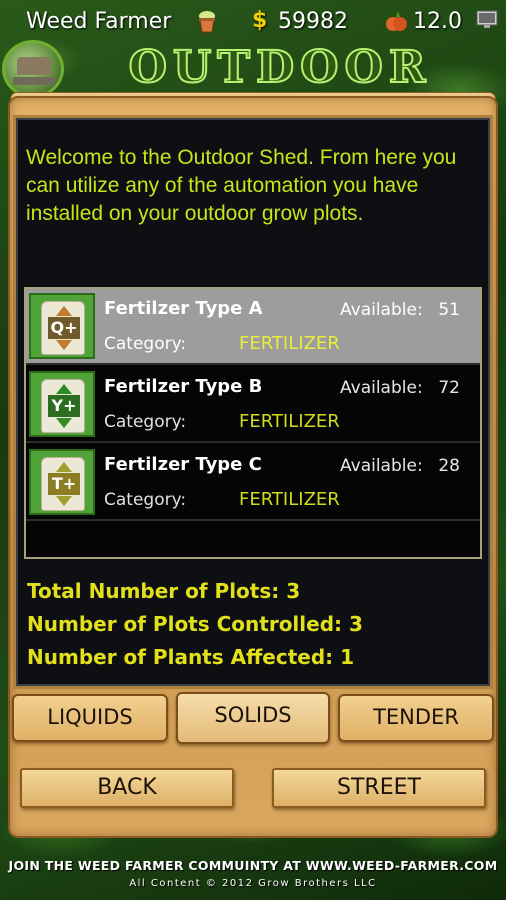 Image resolution: width=506 pixels, height=900 pixels. I want to click on tab-solids: SOLIDS, so click(253, 718).